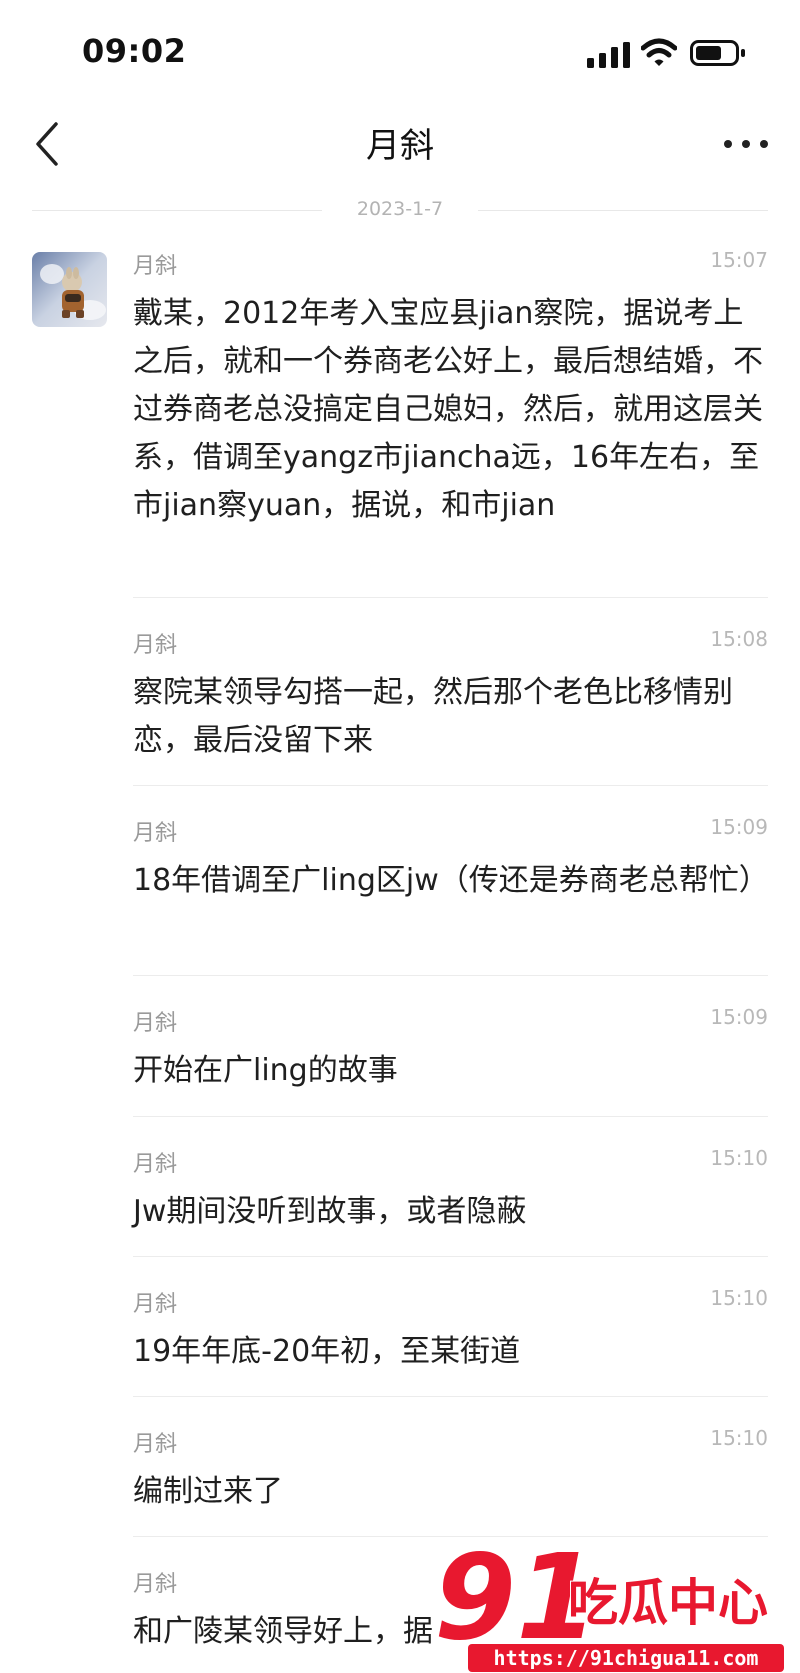 The height and width of the screenshot is (1673, 800). Describe the element at coordinates (739, 639) in the screenshot. I see `message-time: 15:08` at that location.